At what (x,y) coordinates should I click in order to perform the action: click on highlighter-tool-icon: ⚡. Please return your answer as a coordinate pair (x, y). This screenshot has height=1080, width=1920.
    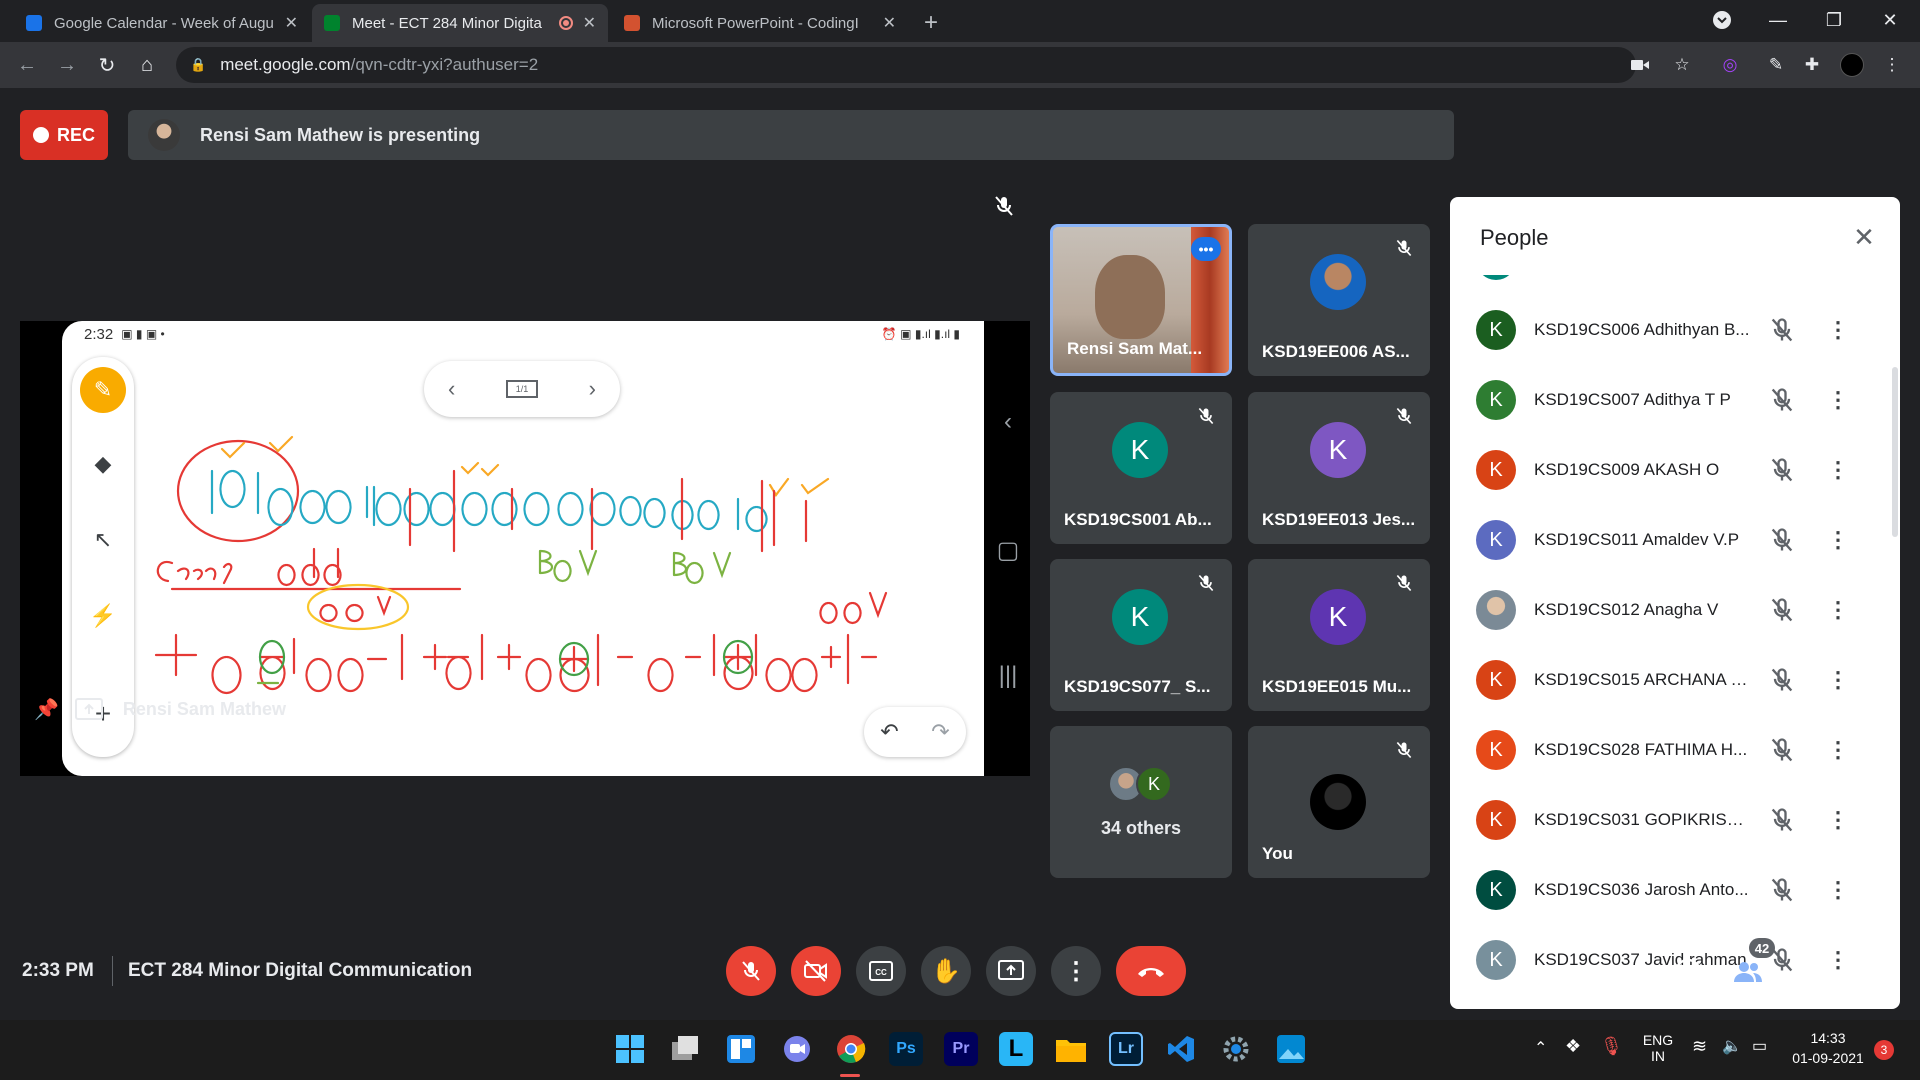
    Looking at the image, I should click on (103, 616).